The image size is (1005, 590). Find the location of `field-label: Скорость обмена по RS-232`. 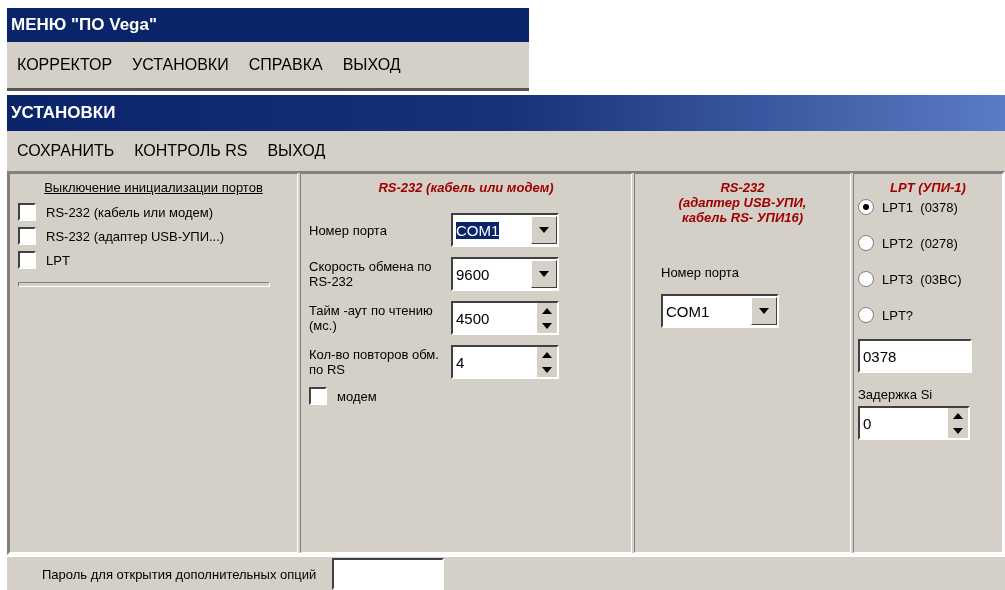

field-label: Скорость обмена по RS-232 is located at coordinates (371, 274).